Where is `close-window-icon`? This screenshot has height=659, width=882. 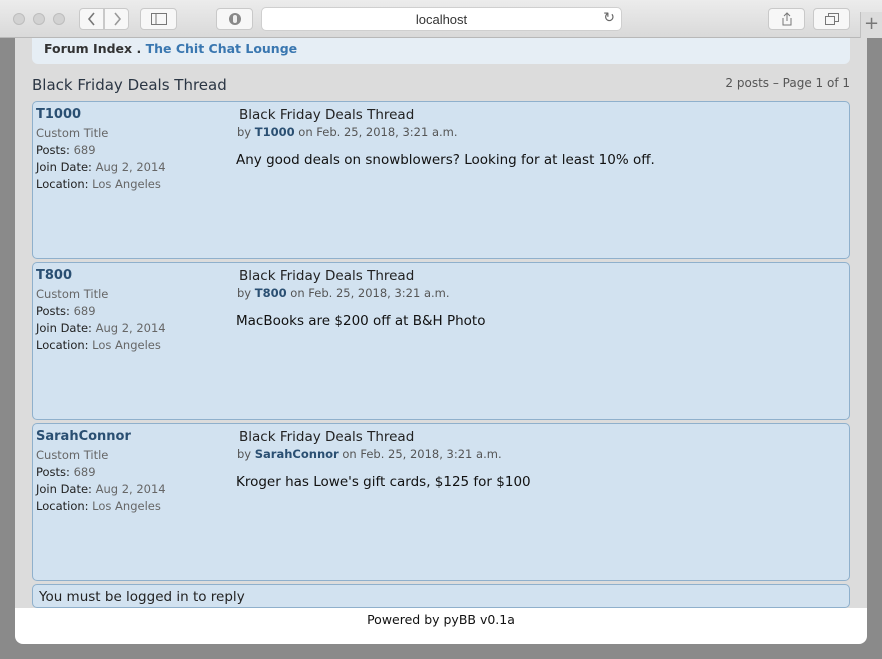 close-window-icon is located at coordinates (19, 19).